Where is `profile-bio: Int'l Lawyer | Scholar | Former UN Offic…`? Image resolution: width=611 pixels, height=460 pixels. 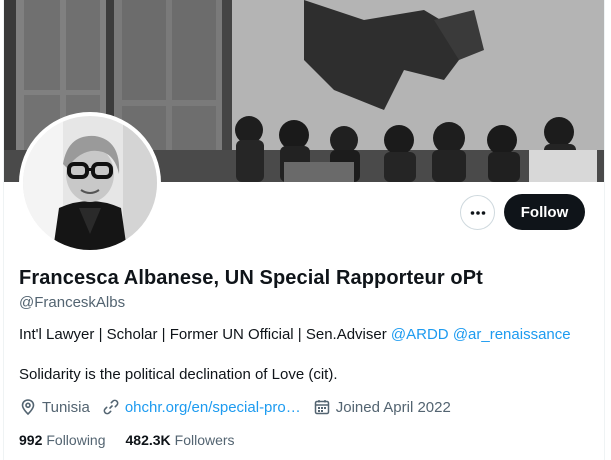 profile-bio: Int'l Lawyer | Scholar | Former UN Offic… is located at coordinates (295, 334).